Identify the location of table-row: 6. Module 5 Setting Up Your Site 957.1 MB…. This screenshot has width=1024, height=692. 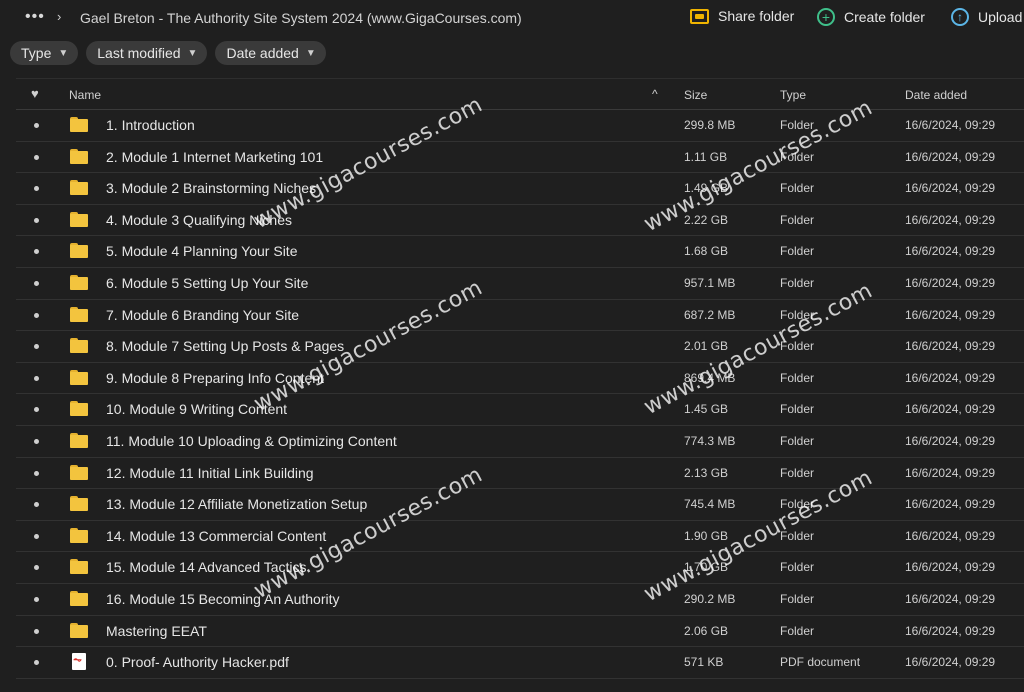
(520, 284).